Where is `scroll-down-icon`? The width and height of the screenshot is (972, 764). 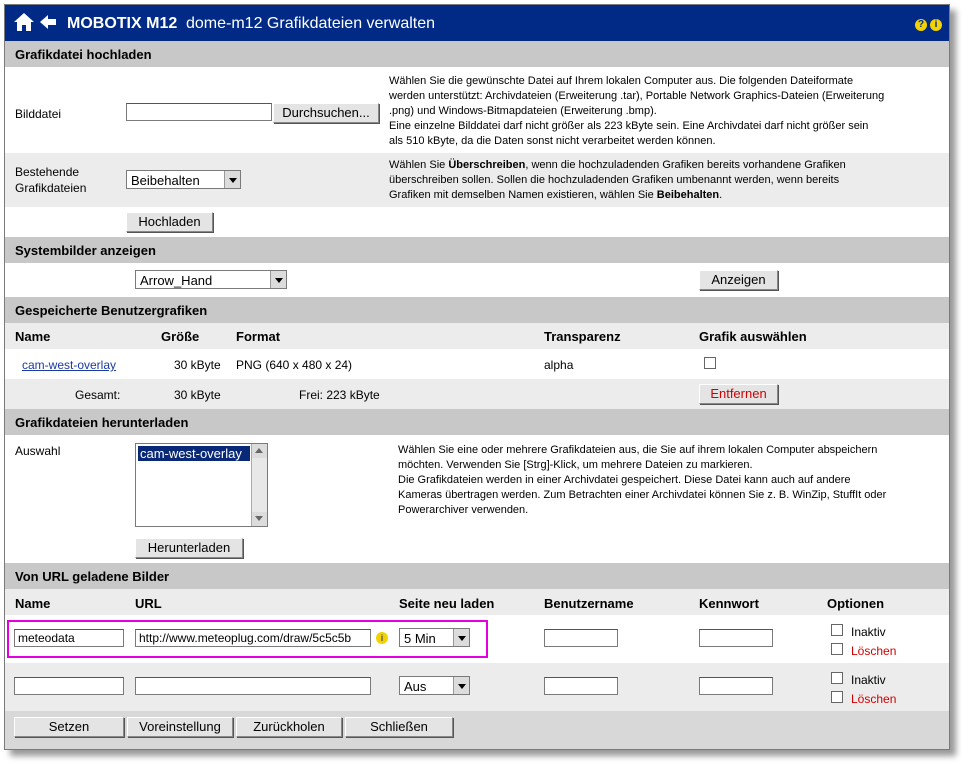
scroll-down-icon is located at coordinates (259, 519).